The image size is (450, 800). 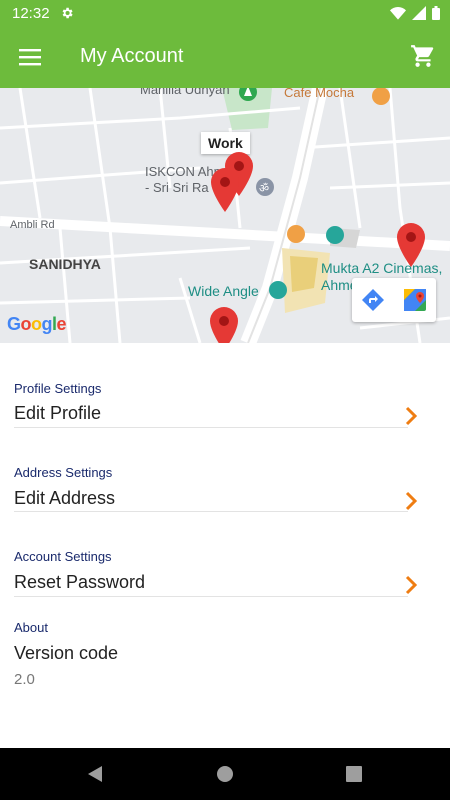 I want to click on map-toolbar, so click(x=394, y=300).